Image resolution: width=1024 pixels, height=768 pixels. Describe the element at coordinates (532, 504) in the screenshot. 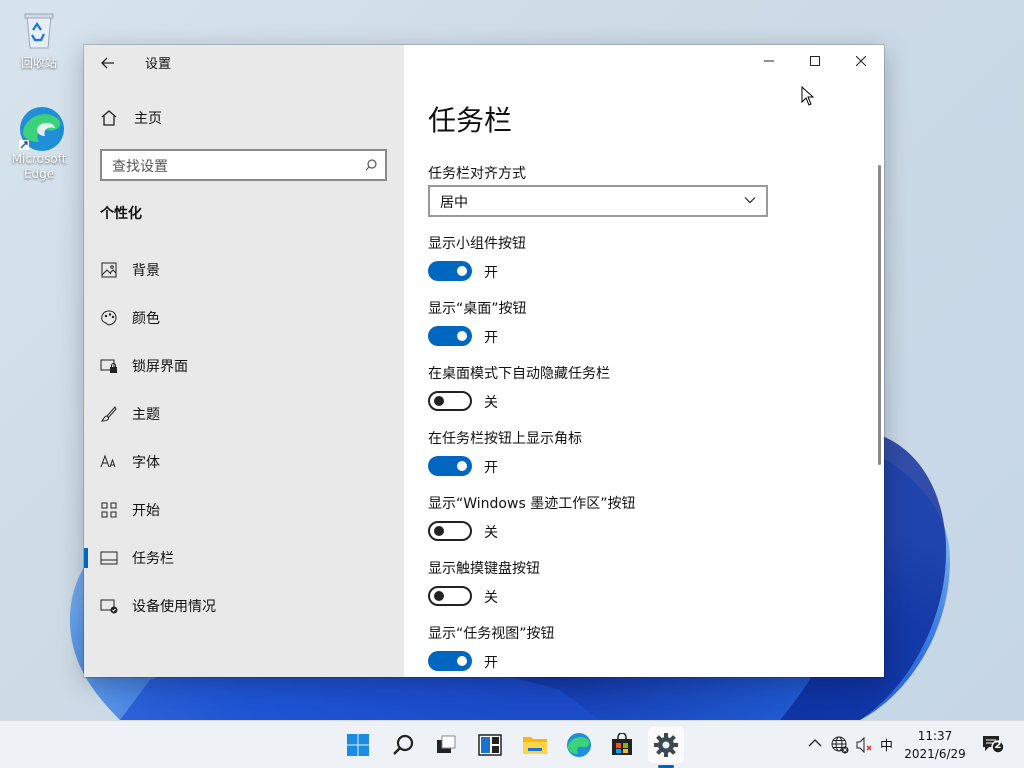

I see `toggle-label: 显示“Windows 墨迹工作区”按钮` at that location.